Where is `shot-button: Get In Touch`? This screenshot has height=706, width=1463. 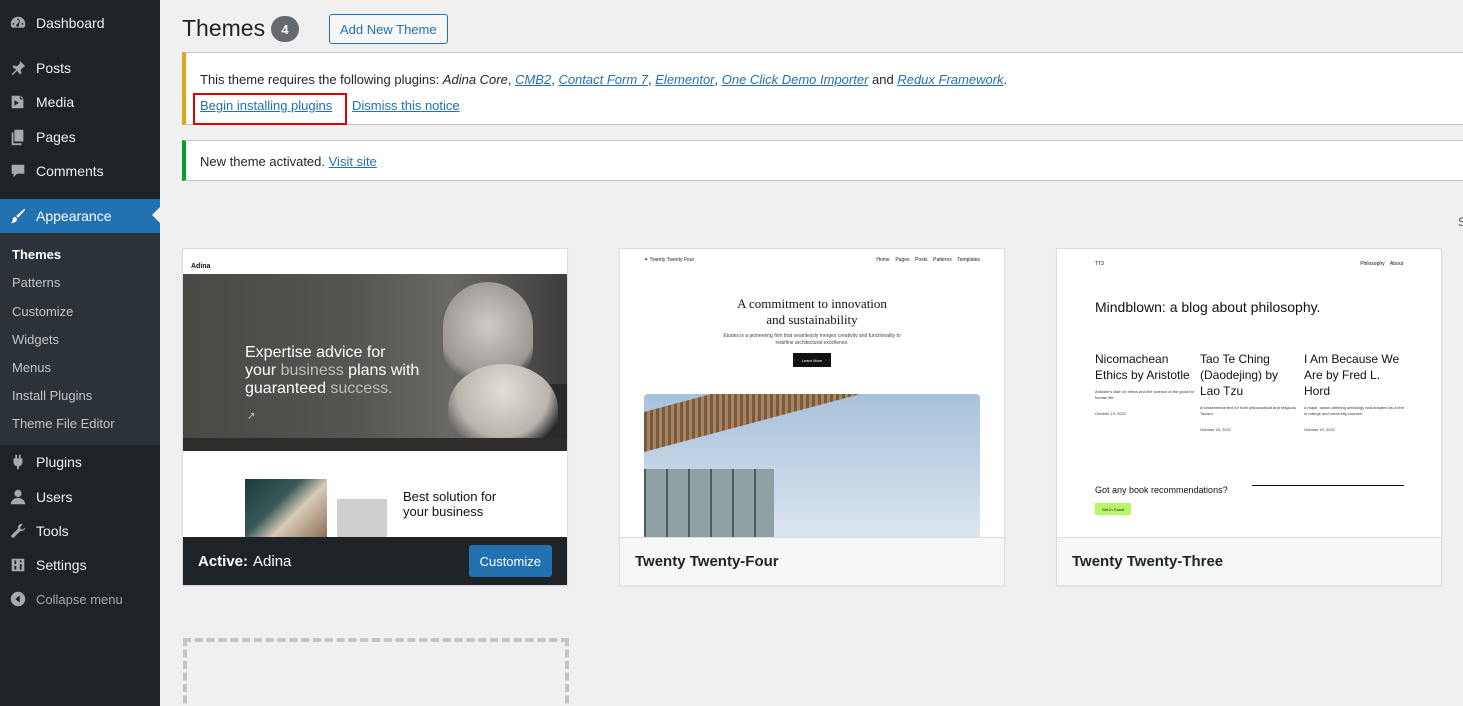 shot-button: Get In Touch is located at coordinates (1113, 509).